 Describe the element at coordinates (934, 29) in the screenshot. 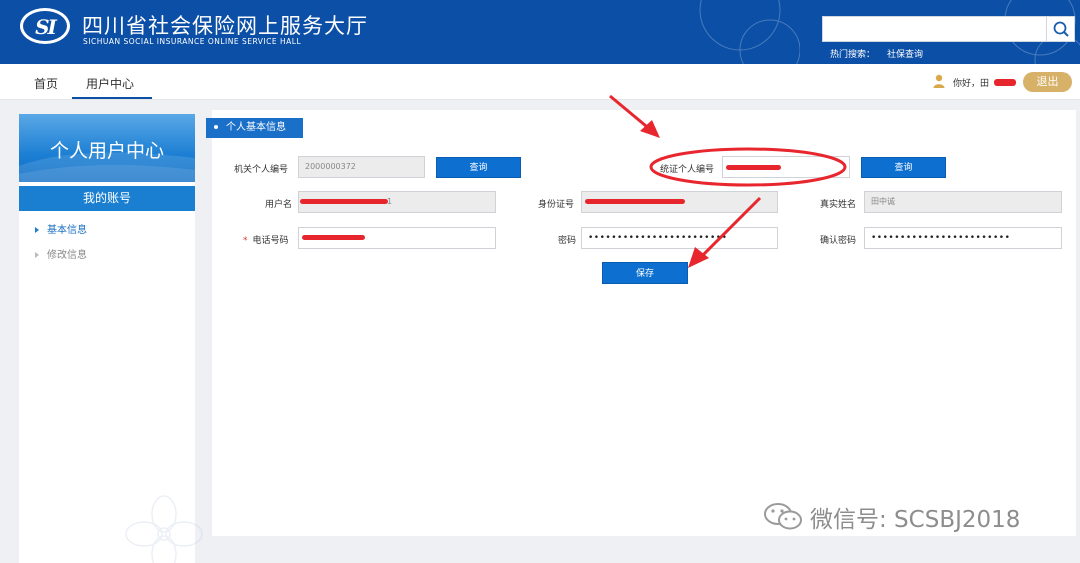

I see `search-input` at that location.